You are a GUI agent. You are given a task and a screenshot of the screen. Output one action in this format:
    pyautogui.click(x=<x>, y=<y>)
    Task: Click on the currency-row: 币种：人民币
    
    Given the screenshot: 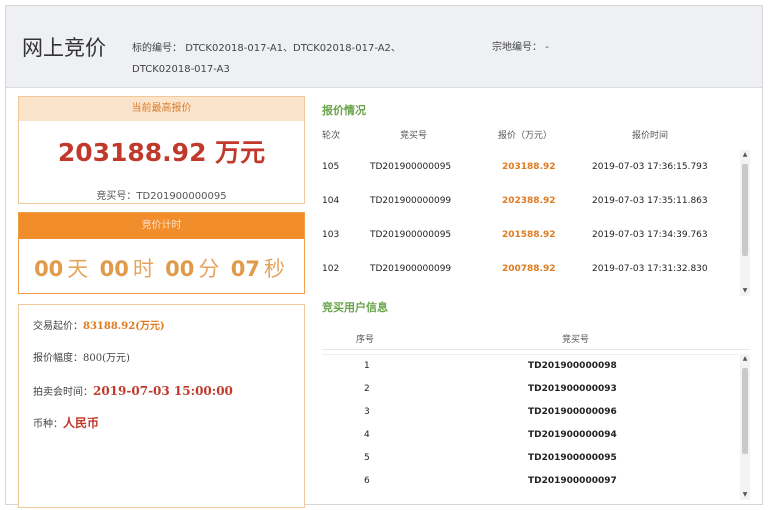 What is the action you would take?
    pyautogui.click(x=161, y=431)
    